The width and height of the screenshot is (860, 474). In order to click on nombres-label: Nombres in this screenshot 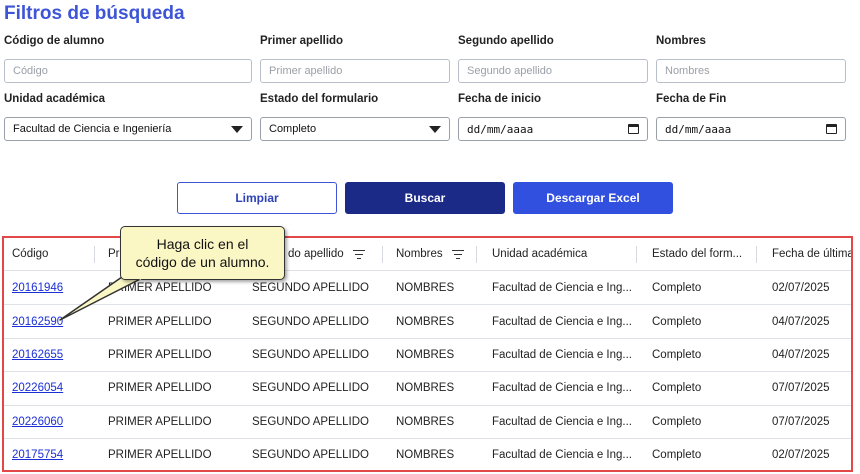, I will do `click(681, 41)`.